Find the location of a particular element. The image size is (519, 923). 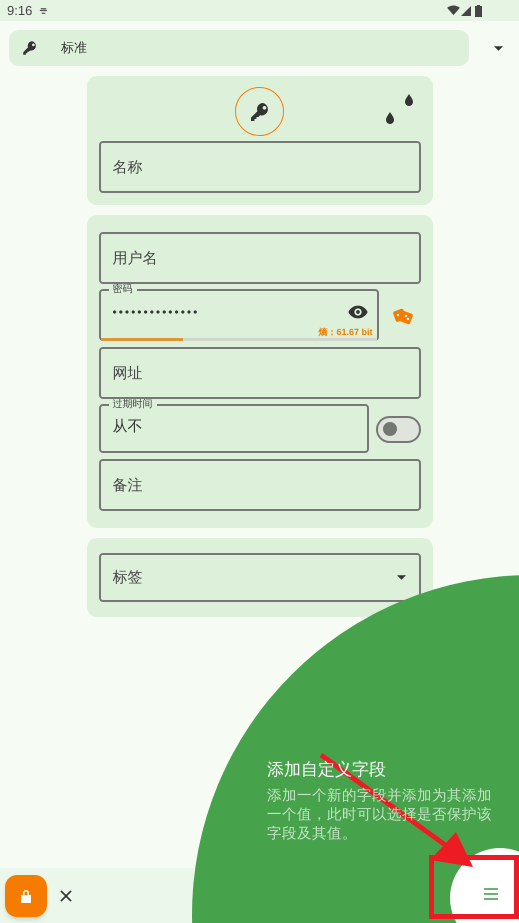

lock-button is located at coordinates (26, 895).